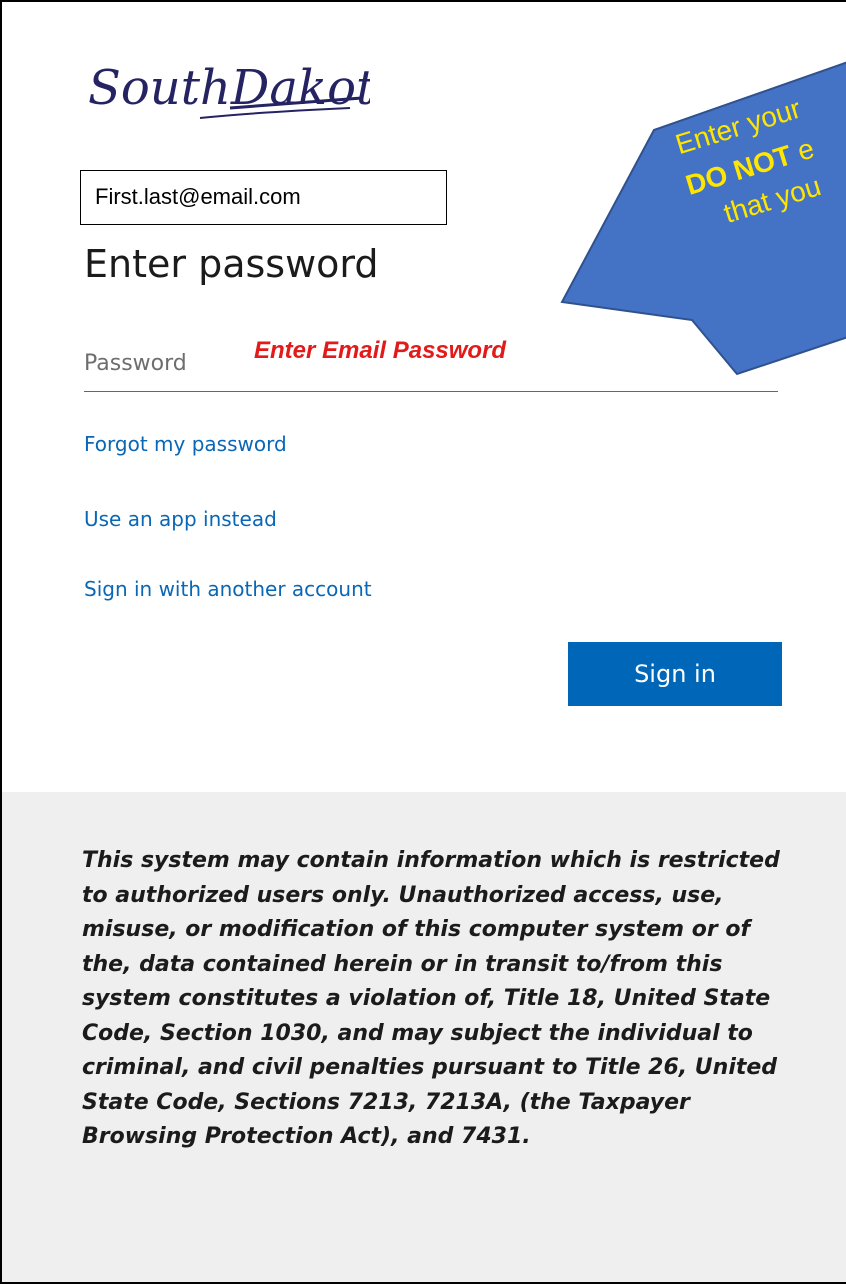  I want to click on callout-line-2: DO NOT e, so click(750, 167).